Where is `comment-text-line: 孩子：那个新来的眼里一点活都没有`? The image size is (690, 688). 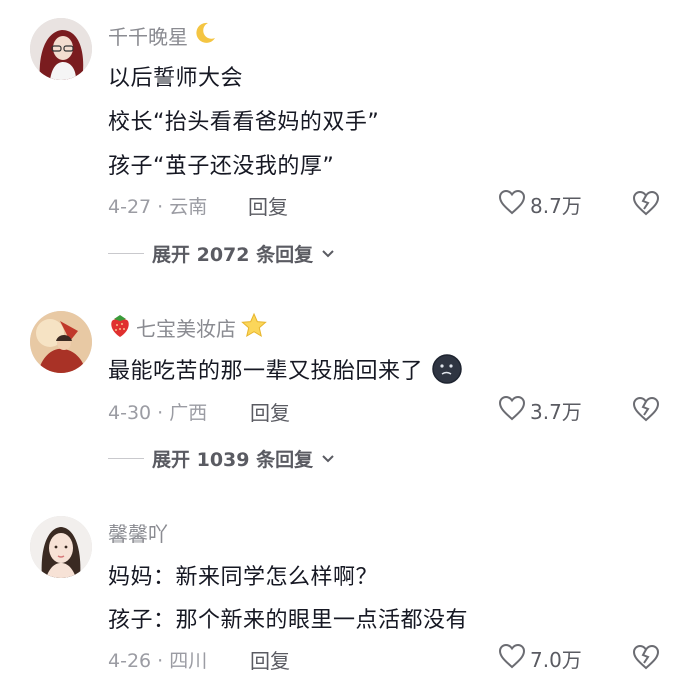 comment-text-line: 孩子：那个新来的眼里一点活都没有 is located at coordinates (288, 620).